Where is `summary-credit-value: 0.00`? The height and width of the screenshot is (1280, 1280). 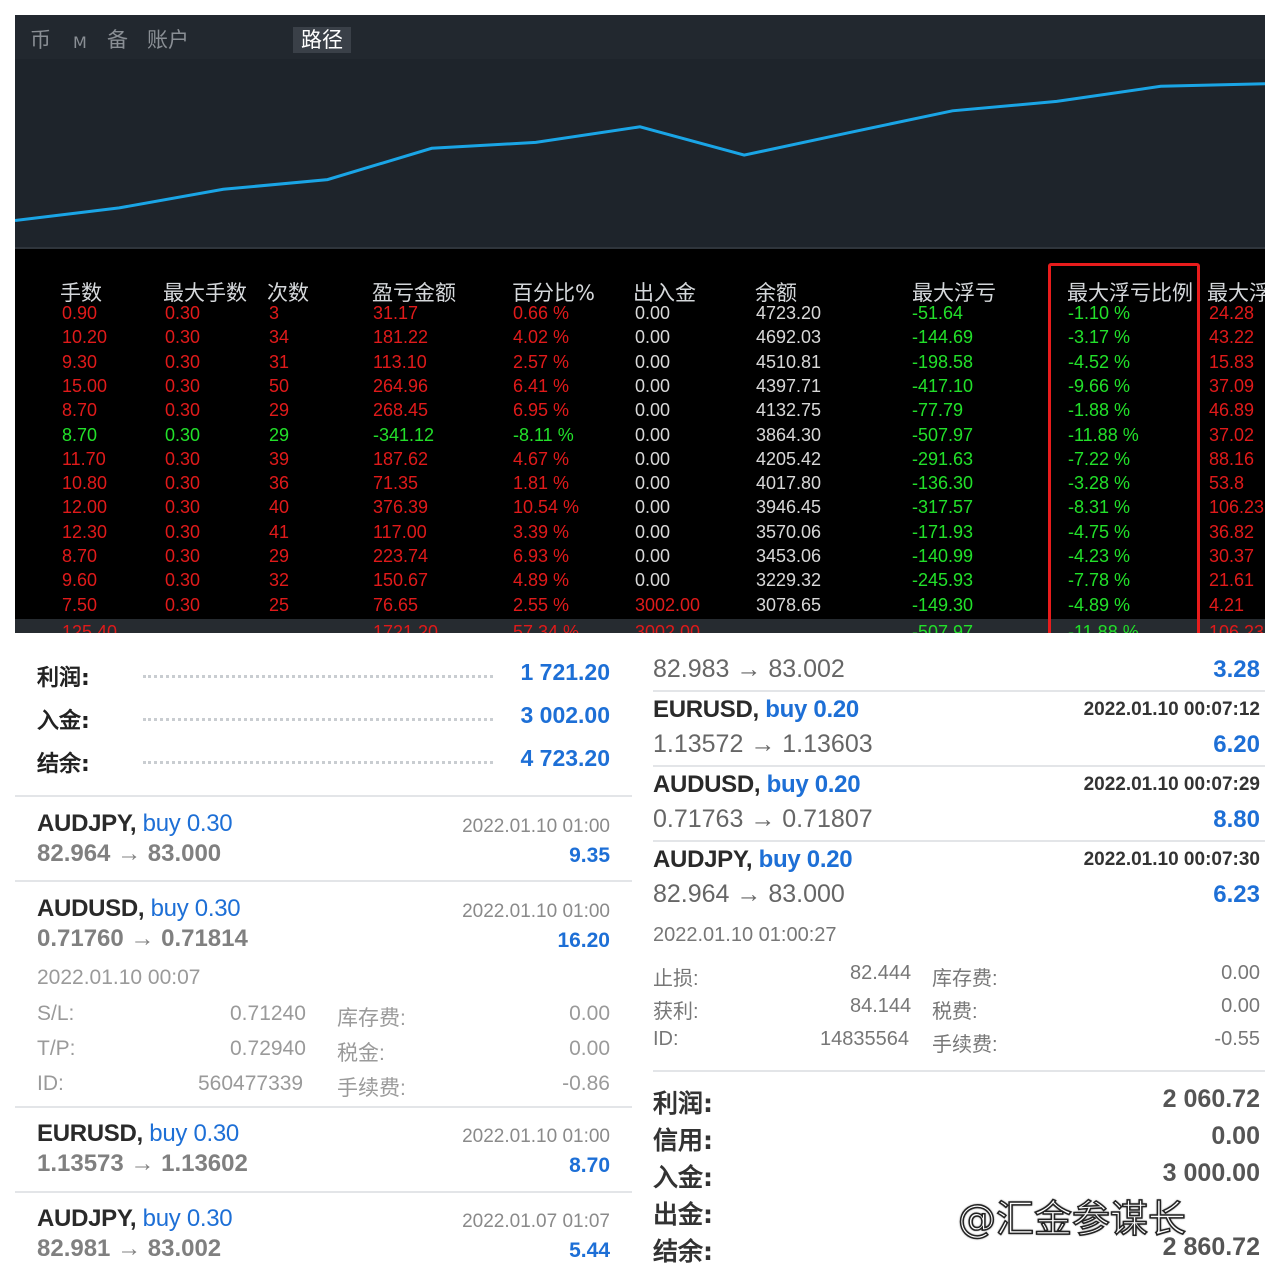 summary-credit-value: 0.00 is located at coordinates (1235, 1136).